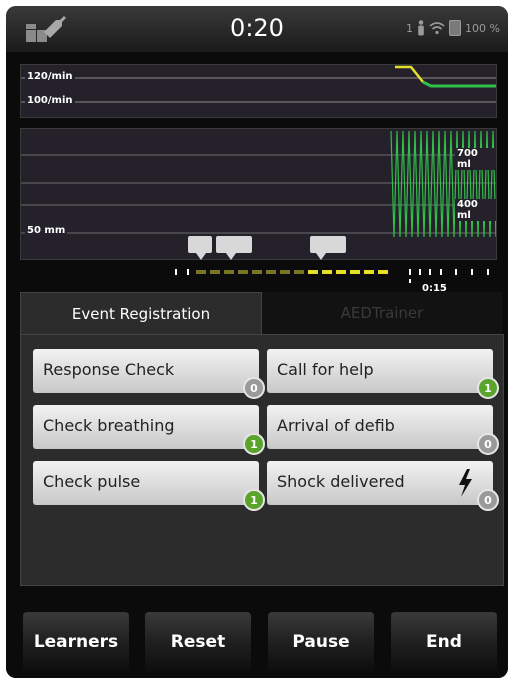  What do you see at coordinates (443, 184) in the screenshot?
I see `compression-waveform` at bounding box center [443, 184].